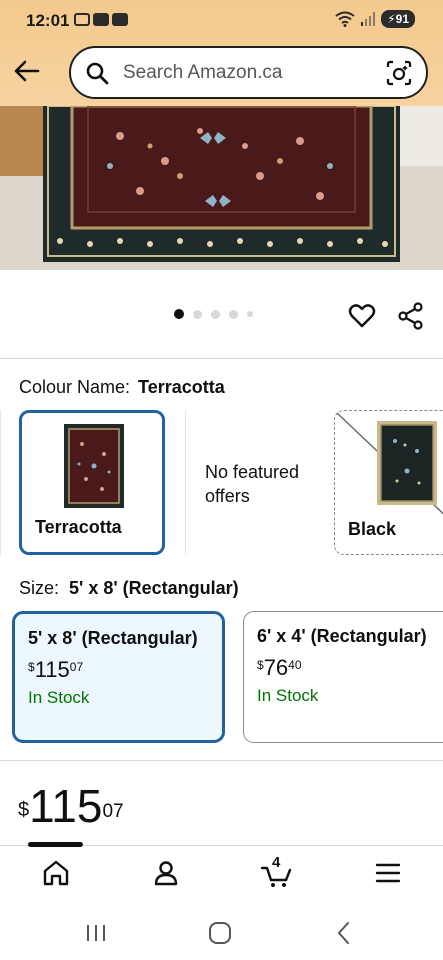 This screenshot has height=960, width=443. Describe the element at coordinates (277, 872) in the screenshot. I see `cart-button: 4` at that location.